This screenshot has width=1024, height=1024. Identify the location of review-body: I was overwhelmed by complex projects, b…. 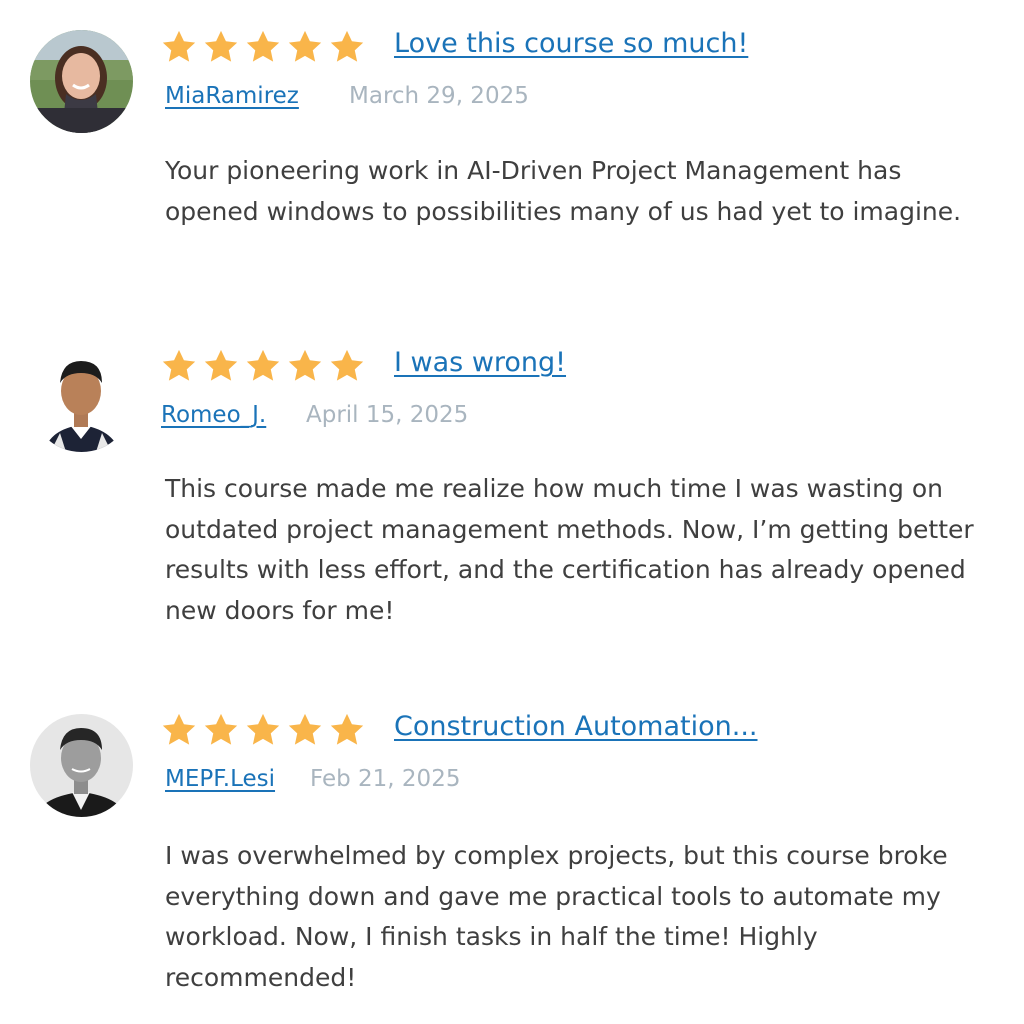
(556, 916).